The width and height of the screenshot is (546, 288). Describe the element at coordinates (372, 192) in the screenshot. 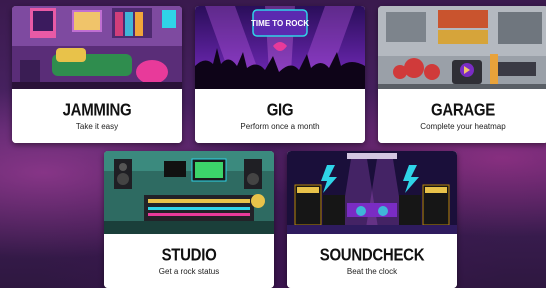

I see `soundcheck-stage-illustration` at that location.